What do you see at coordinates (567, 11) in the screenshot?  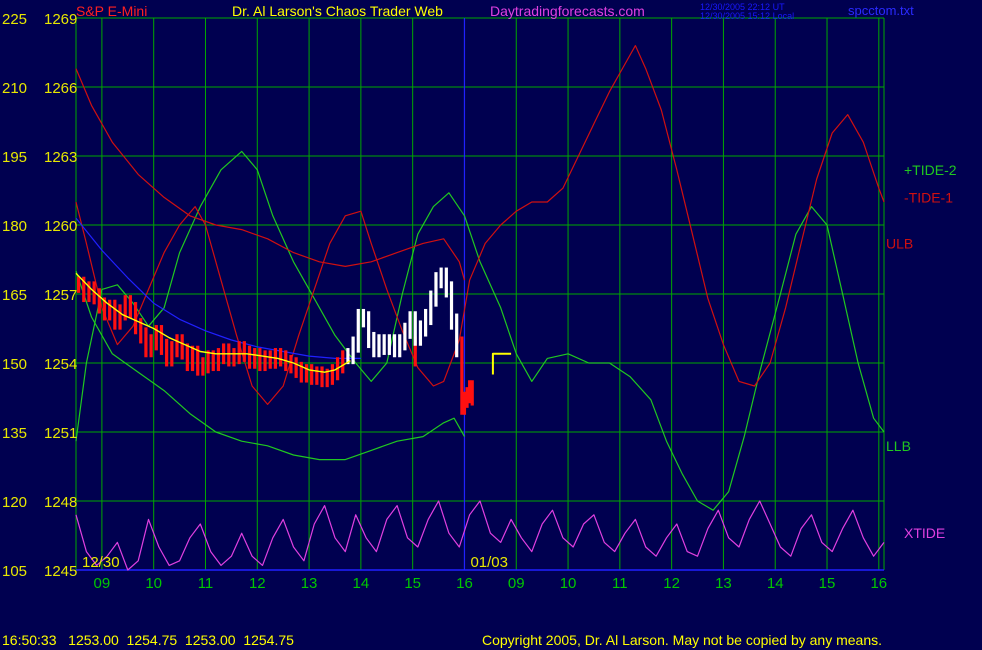 I see `site-link: Daytradingforecasts.com` at bounding box center [567, 11].